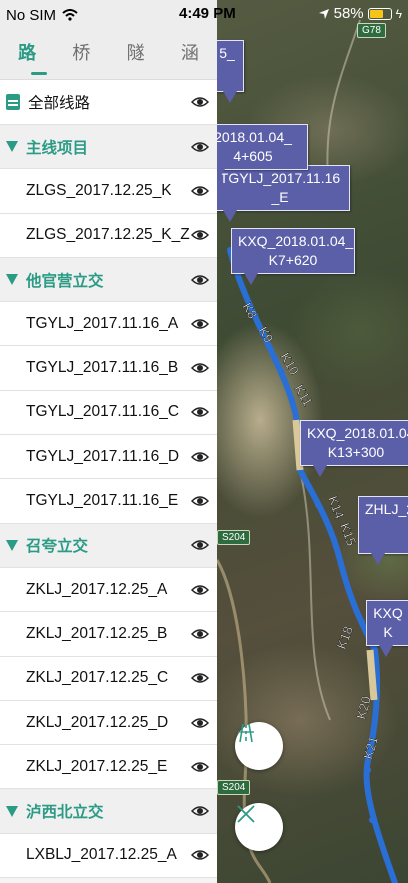  What do you see at coordinates (280, 197) in the screenshot?
I see `callout-text: _E` at bounding box center [280, 197].